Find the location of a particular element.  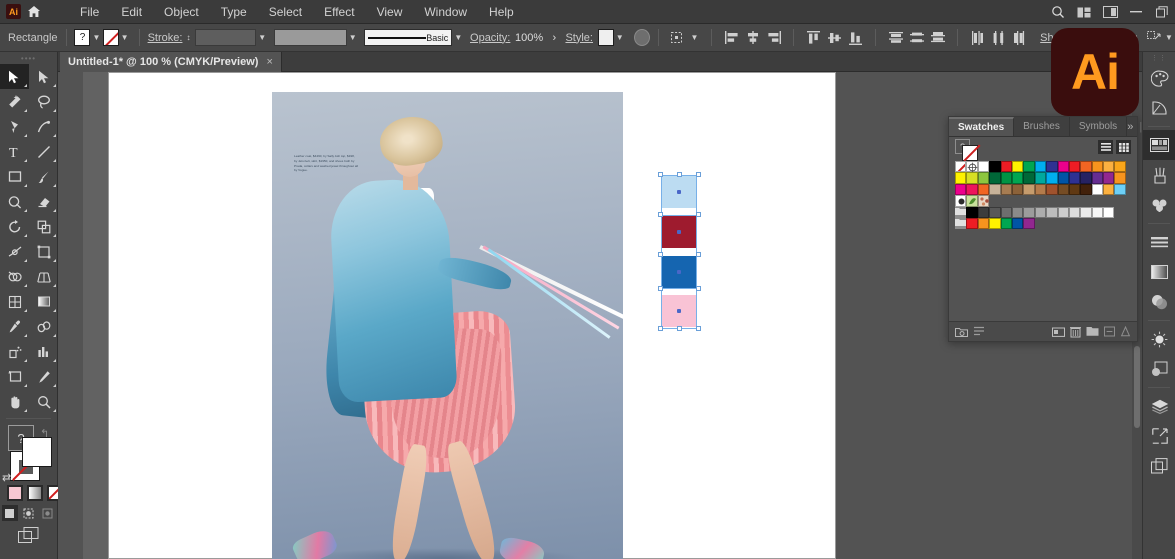

hand-tool is located at coordinates (14, 401).